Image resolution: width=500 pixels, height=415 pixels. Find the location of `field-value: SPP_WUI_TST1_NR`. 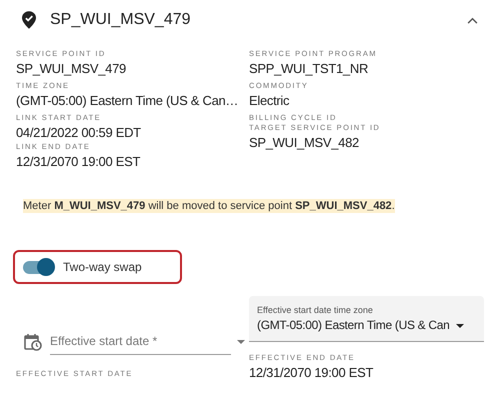

field-value: SPP_WUI_TST1_NR is located at coordinates (308, 69).